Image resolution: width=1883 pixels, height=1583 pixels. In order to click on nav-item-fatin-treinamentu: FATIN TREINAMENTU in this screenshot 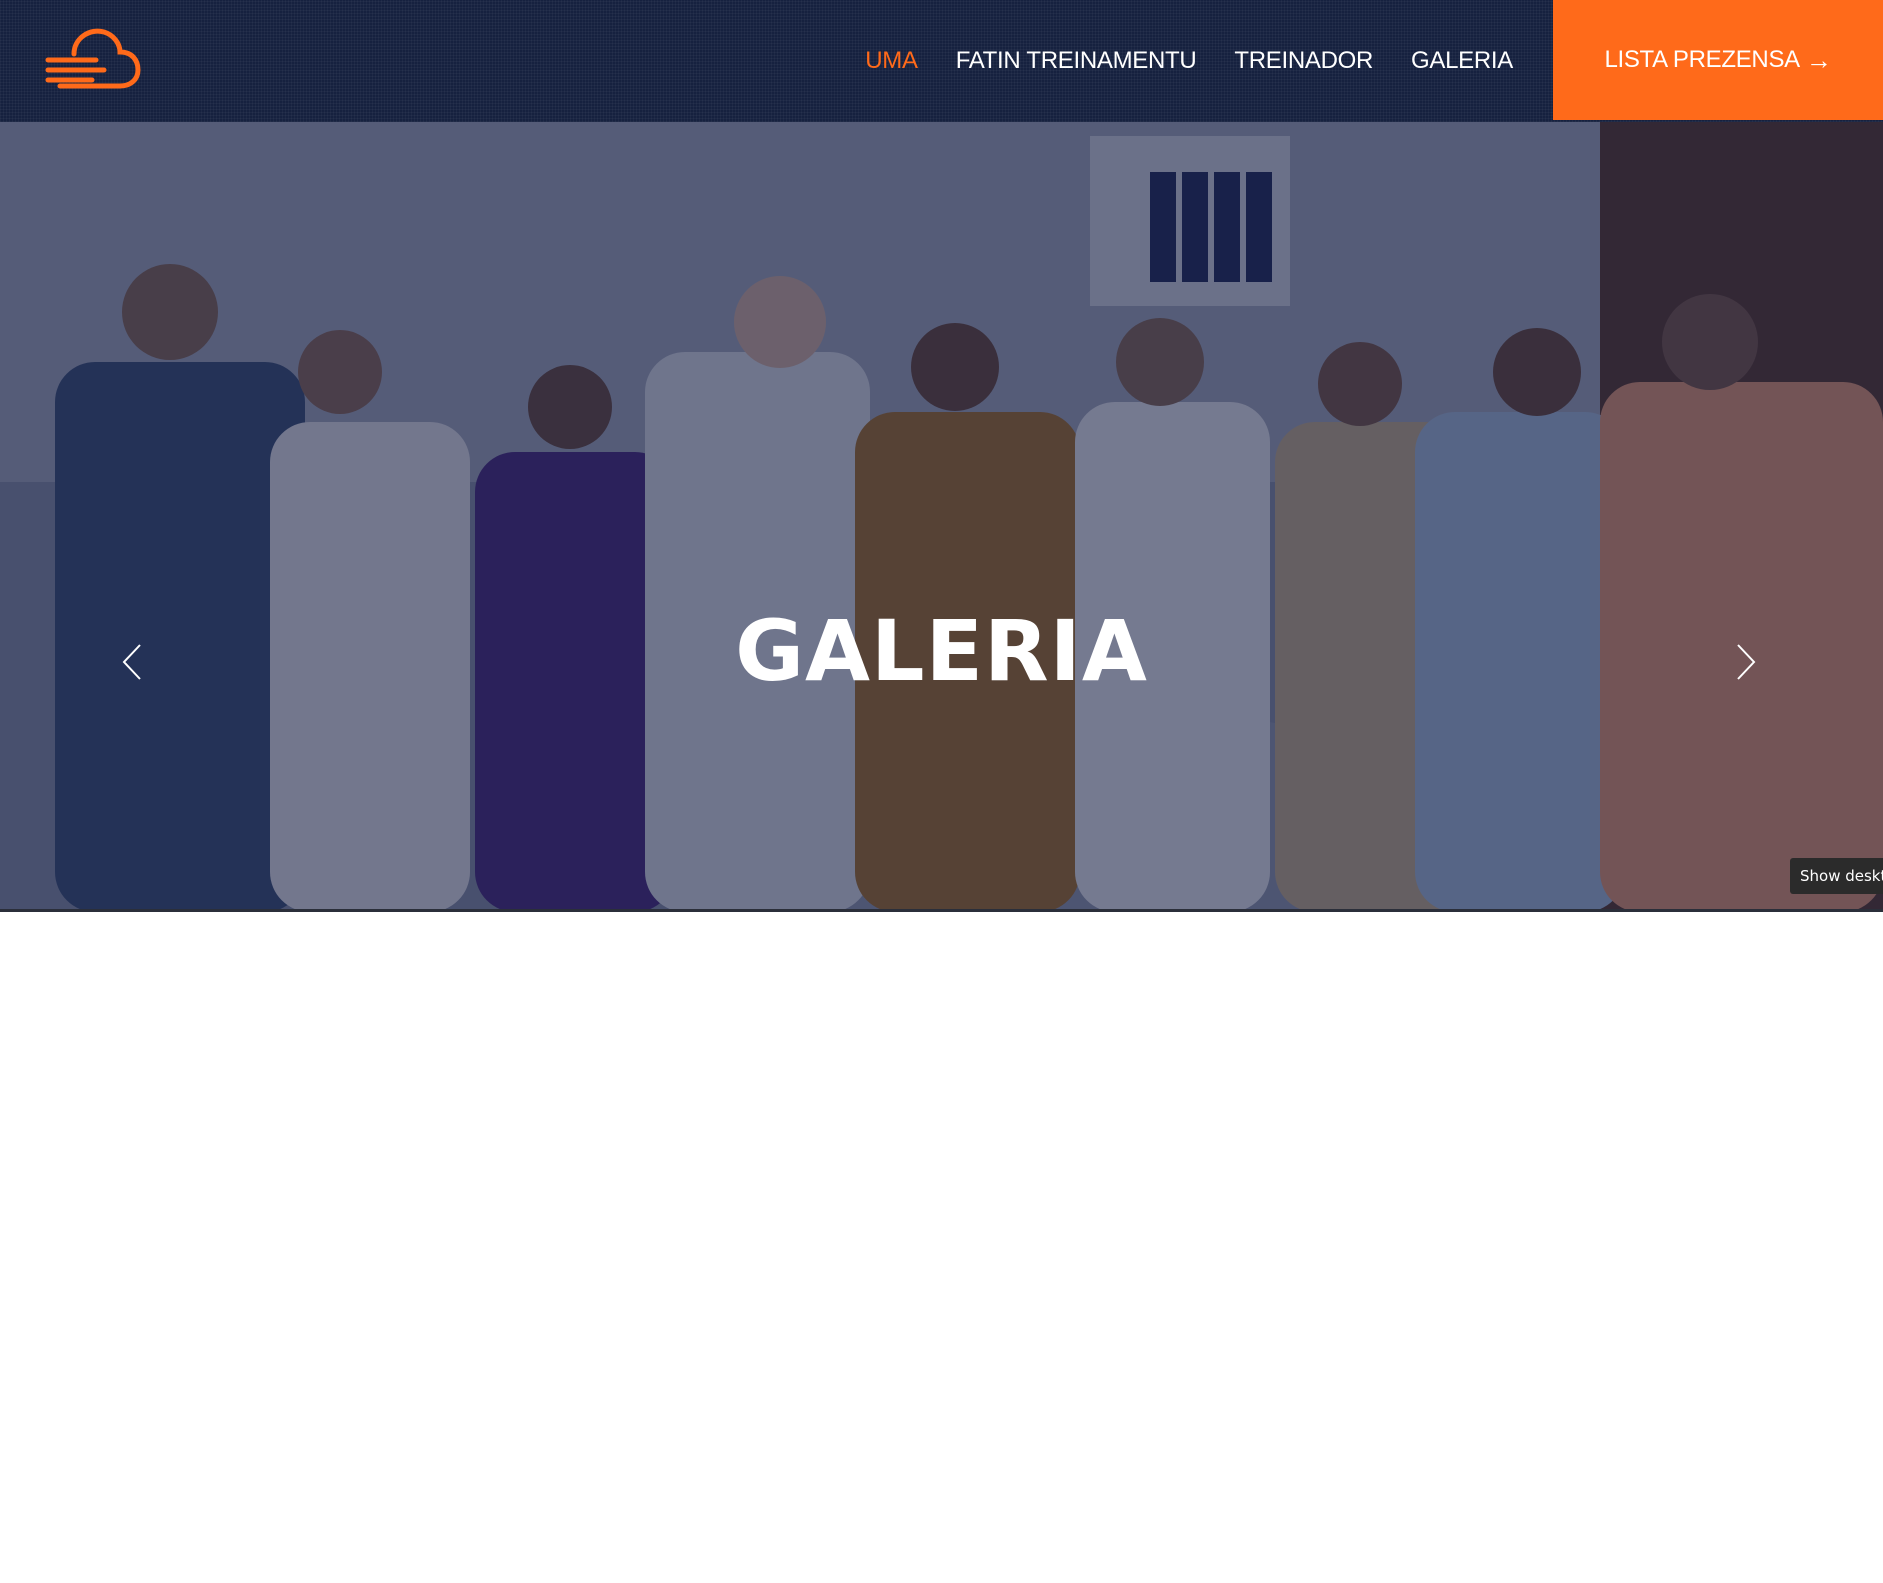, I will do `click(1076, 61)`.